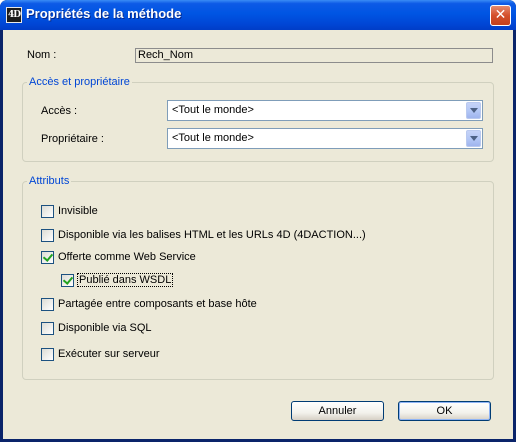 This screenshot has width=516, height=442. Describe the element at coordinates (444, 411) in the screenshot. I see `ok-button: OK` at that location.